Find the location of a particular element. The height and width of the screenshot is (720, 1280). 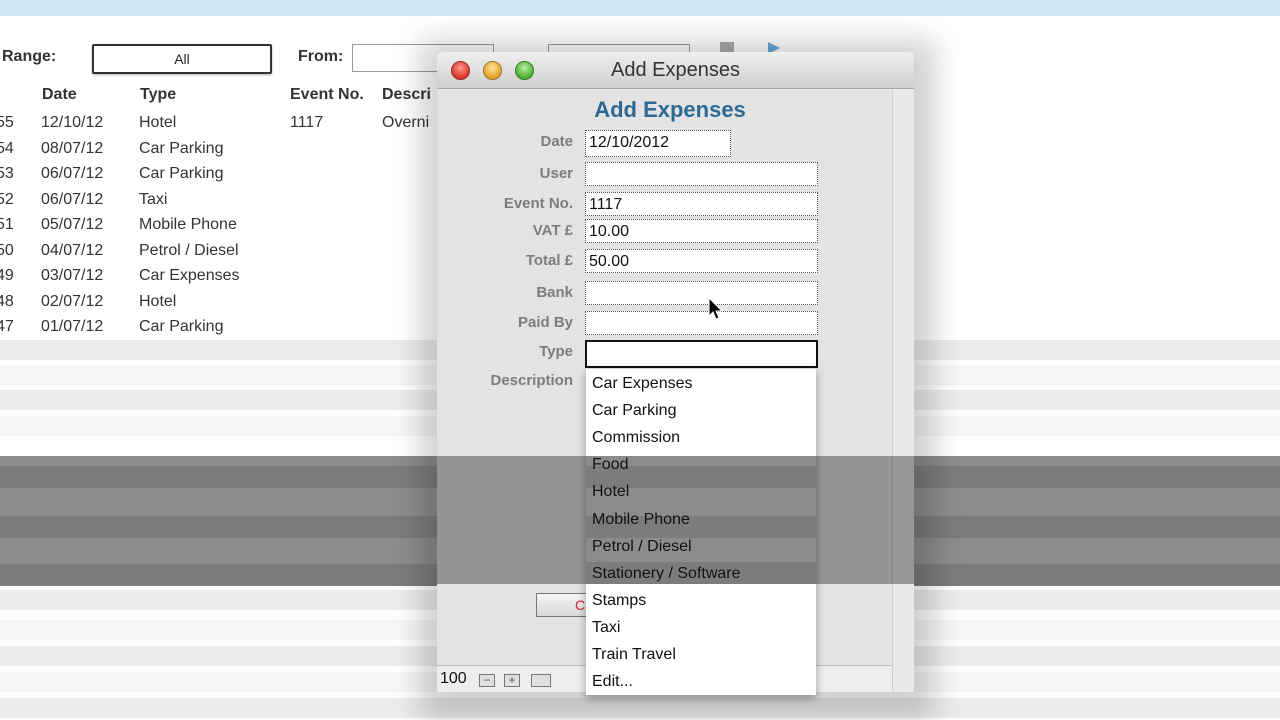

row-id: 48 is located at coordinates (7, 301).